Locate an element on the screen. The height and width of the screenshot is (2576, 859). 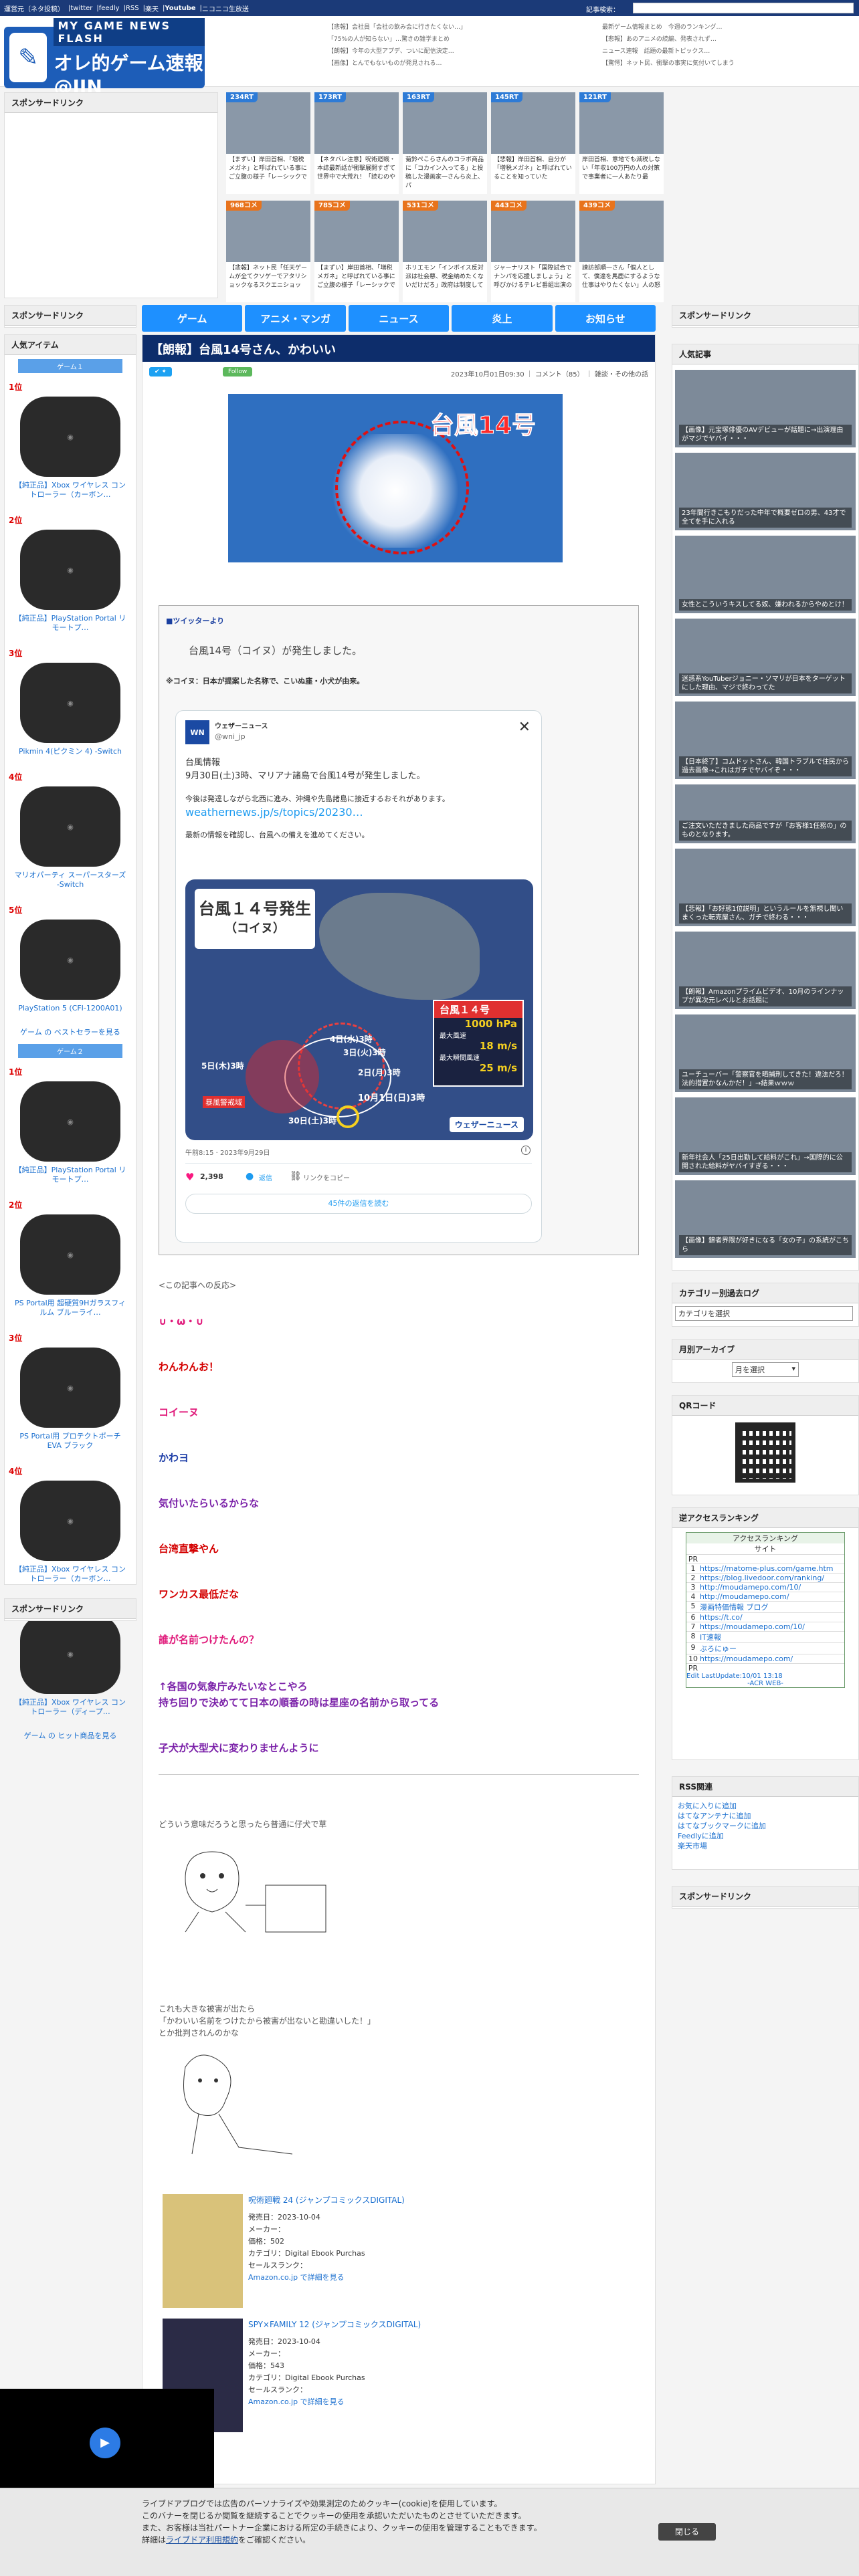
top-link-6: ニコニコ生放送 is located at coordinates (226, 8).